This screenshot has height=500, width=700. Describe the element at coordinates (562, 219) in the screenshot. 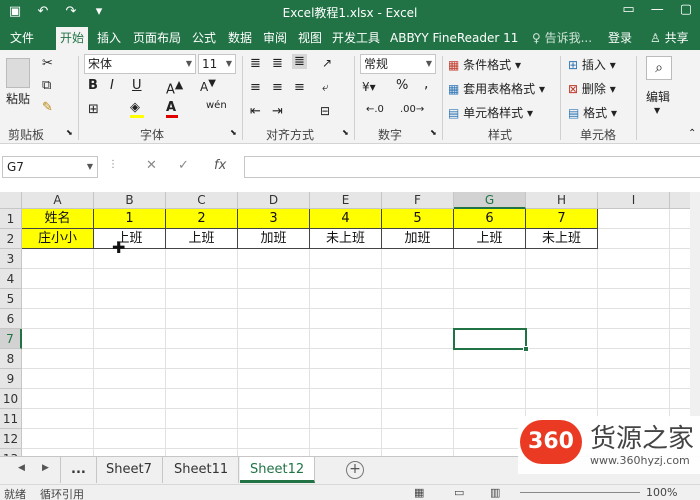

I see `cell-h1: 7` at that location.